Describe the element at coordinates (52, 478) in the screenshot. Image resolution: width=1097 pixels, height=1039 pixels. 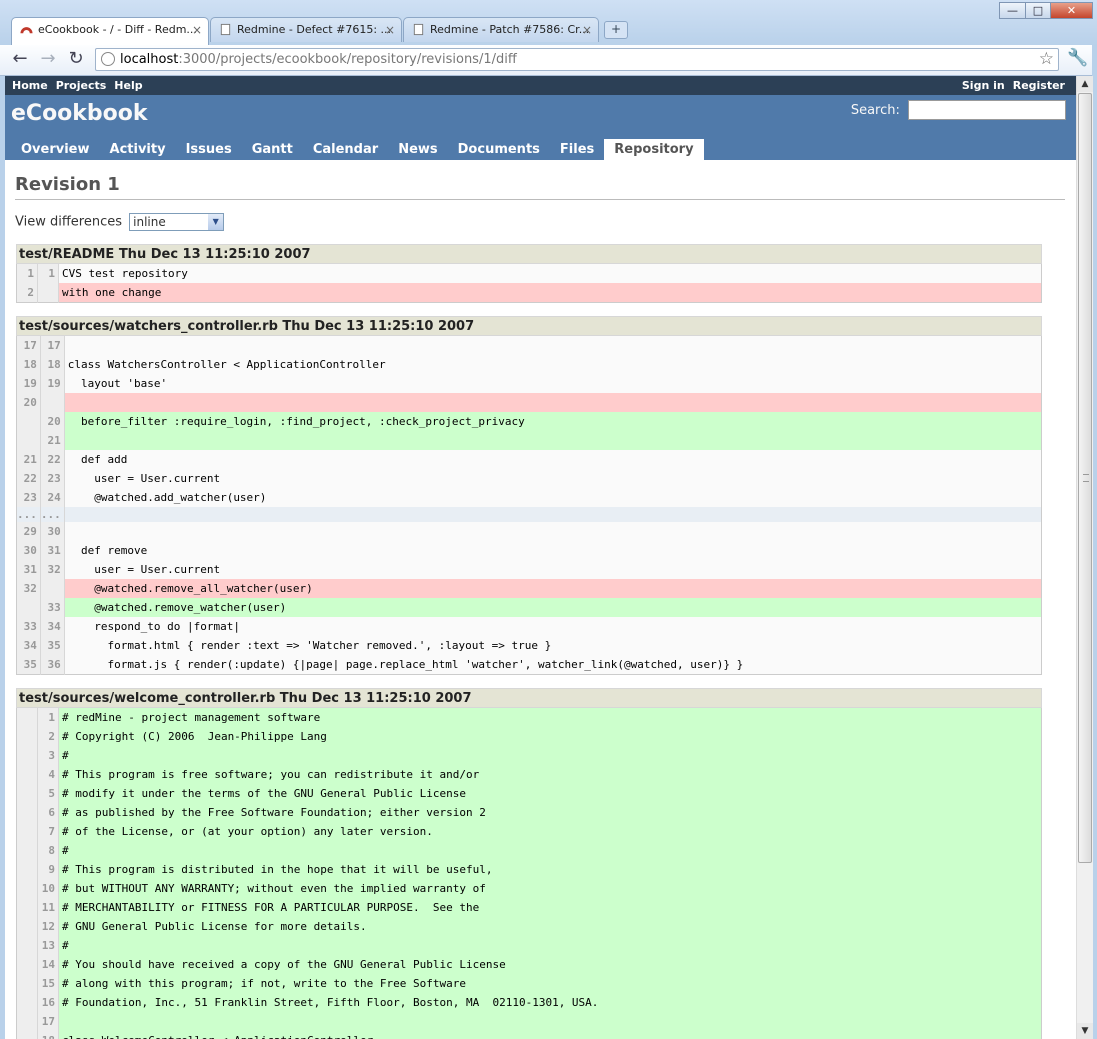
I see `new-line-number: 23` at that location.